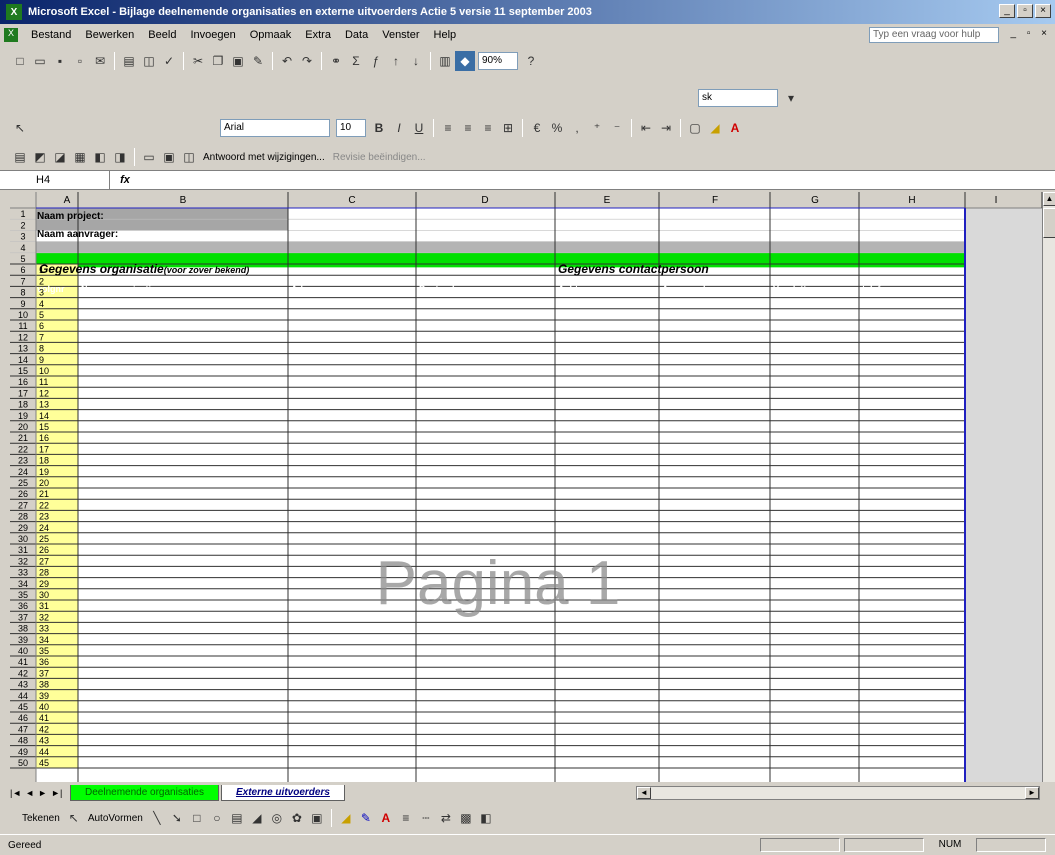 The width and height of the screenshot is (1055, 855). Describe the element at coordinates (366, 818) in the screenshot. I see `line-color-icon: ✎` at that location.